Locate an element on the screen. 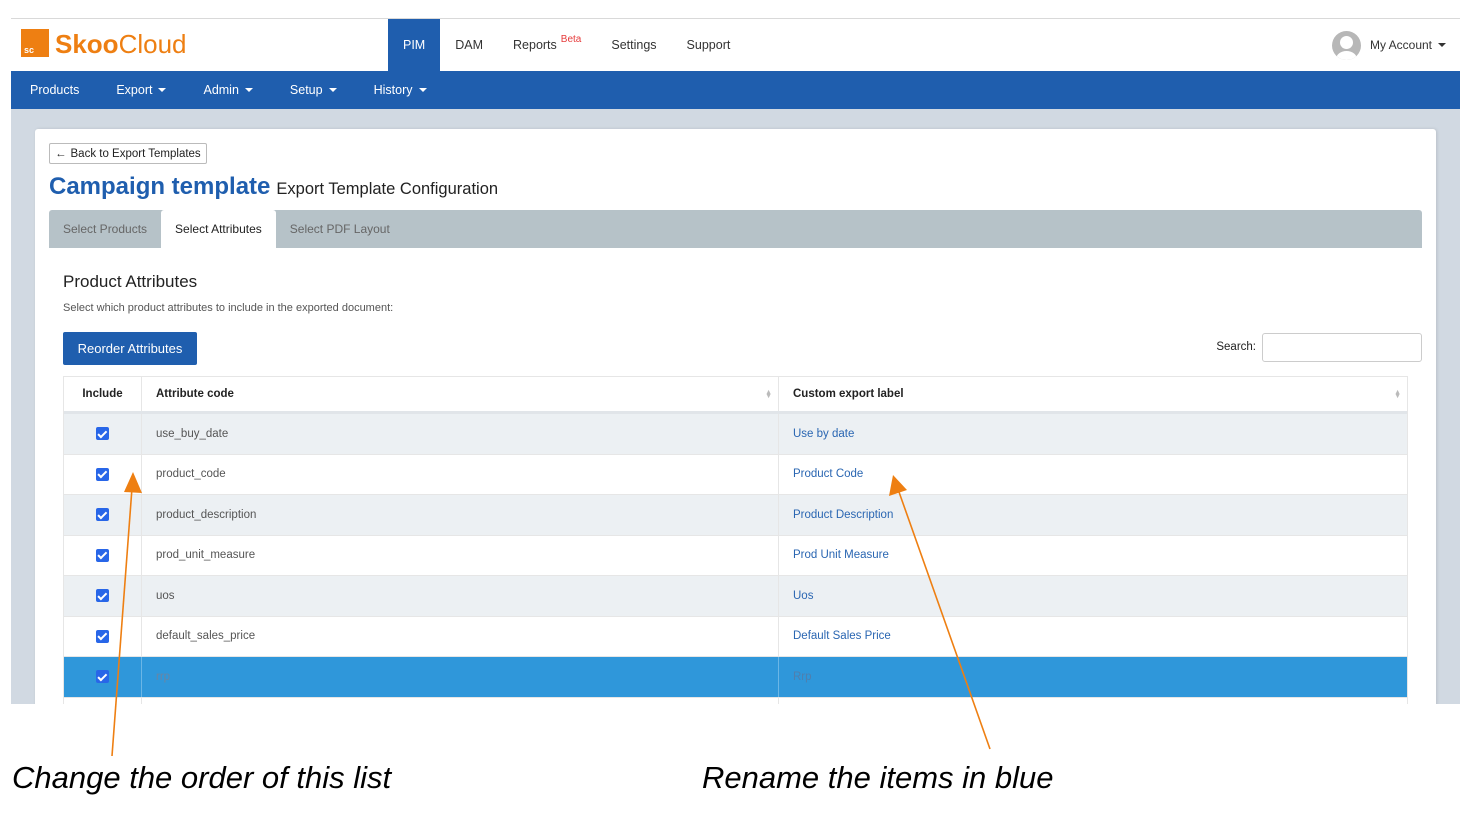 This screenshot has width=1476, height=823. table-row: default_sales_price Default Sales Price is located at coordinates (735, 636).